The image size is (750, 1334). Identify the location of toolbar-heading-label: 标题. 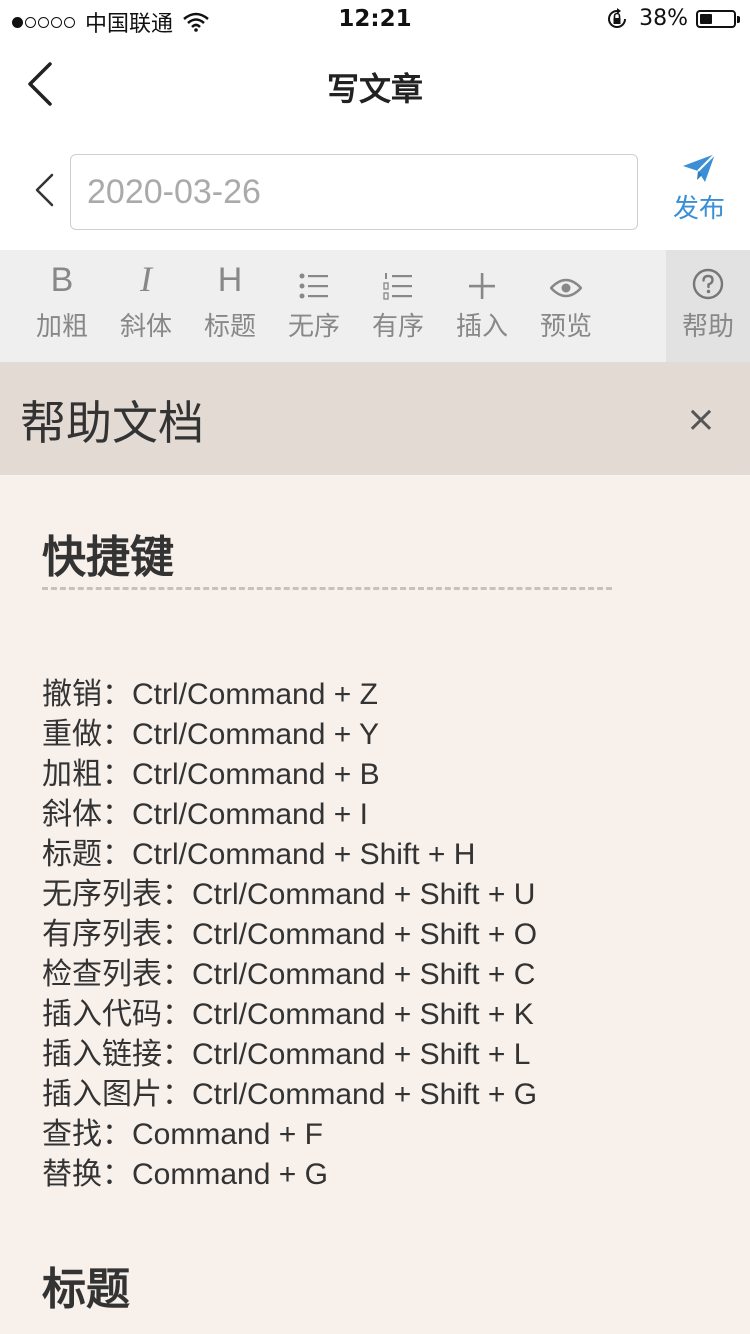
(229, 327).